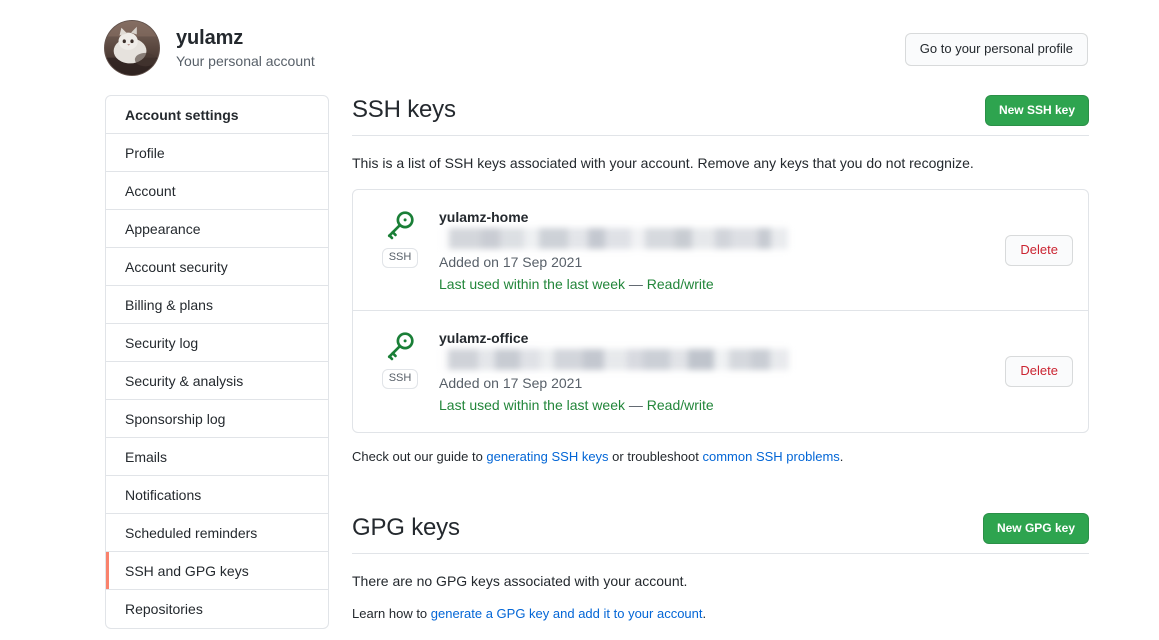 The image size is (1159, 640). I want to click on account-header-text: yulamz Your personal account, so click(245, 48).